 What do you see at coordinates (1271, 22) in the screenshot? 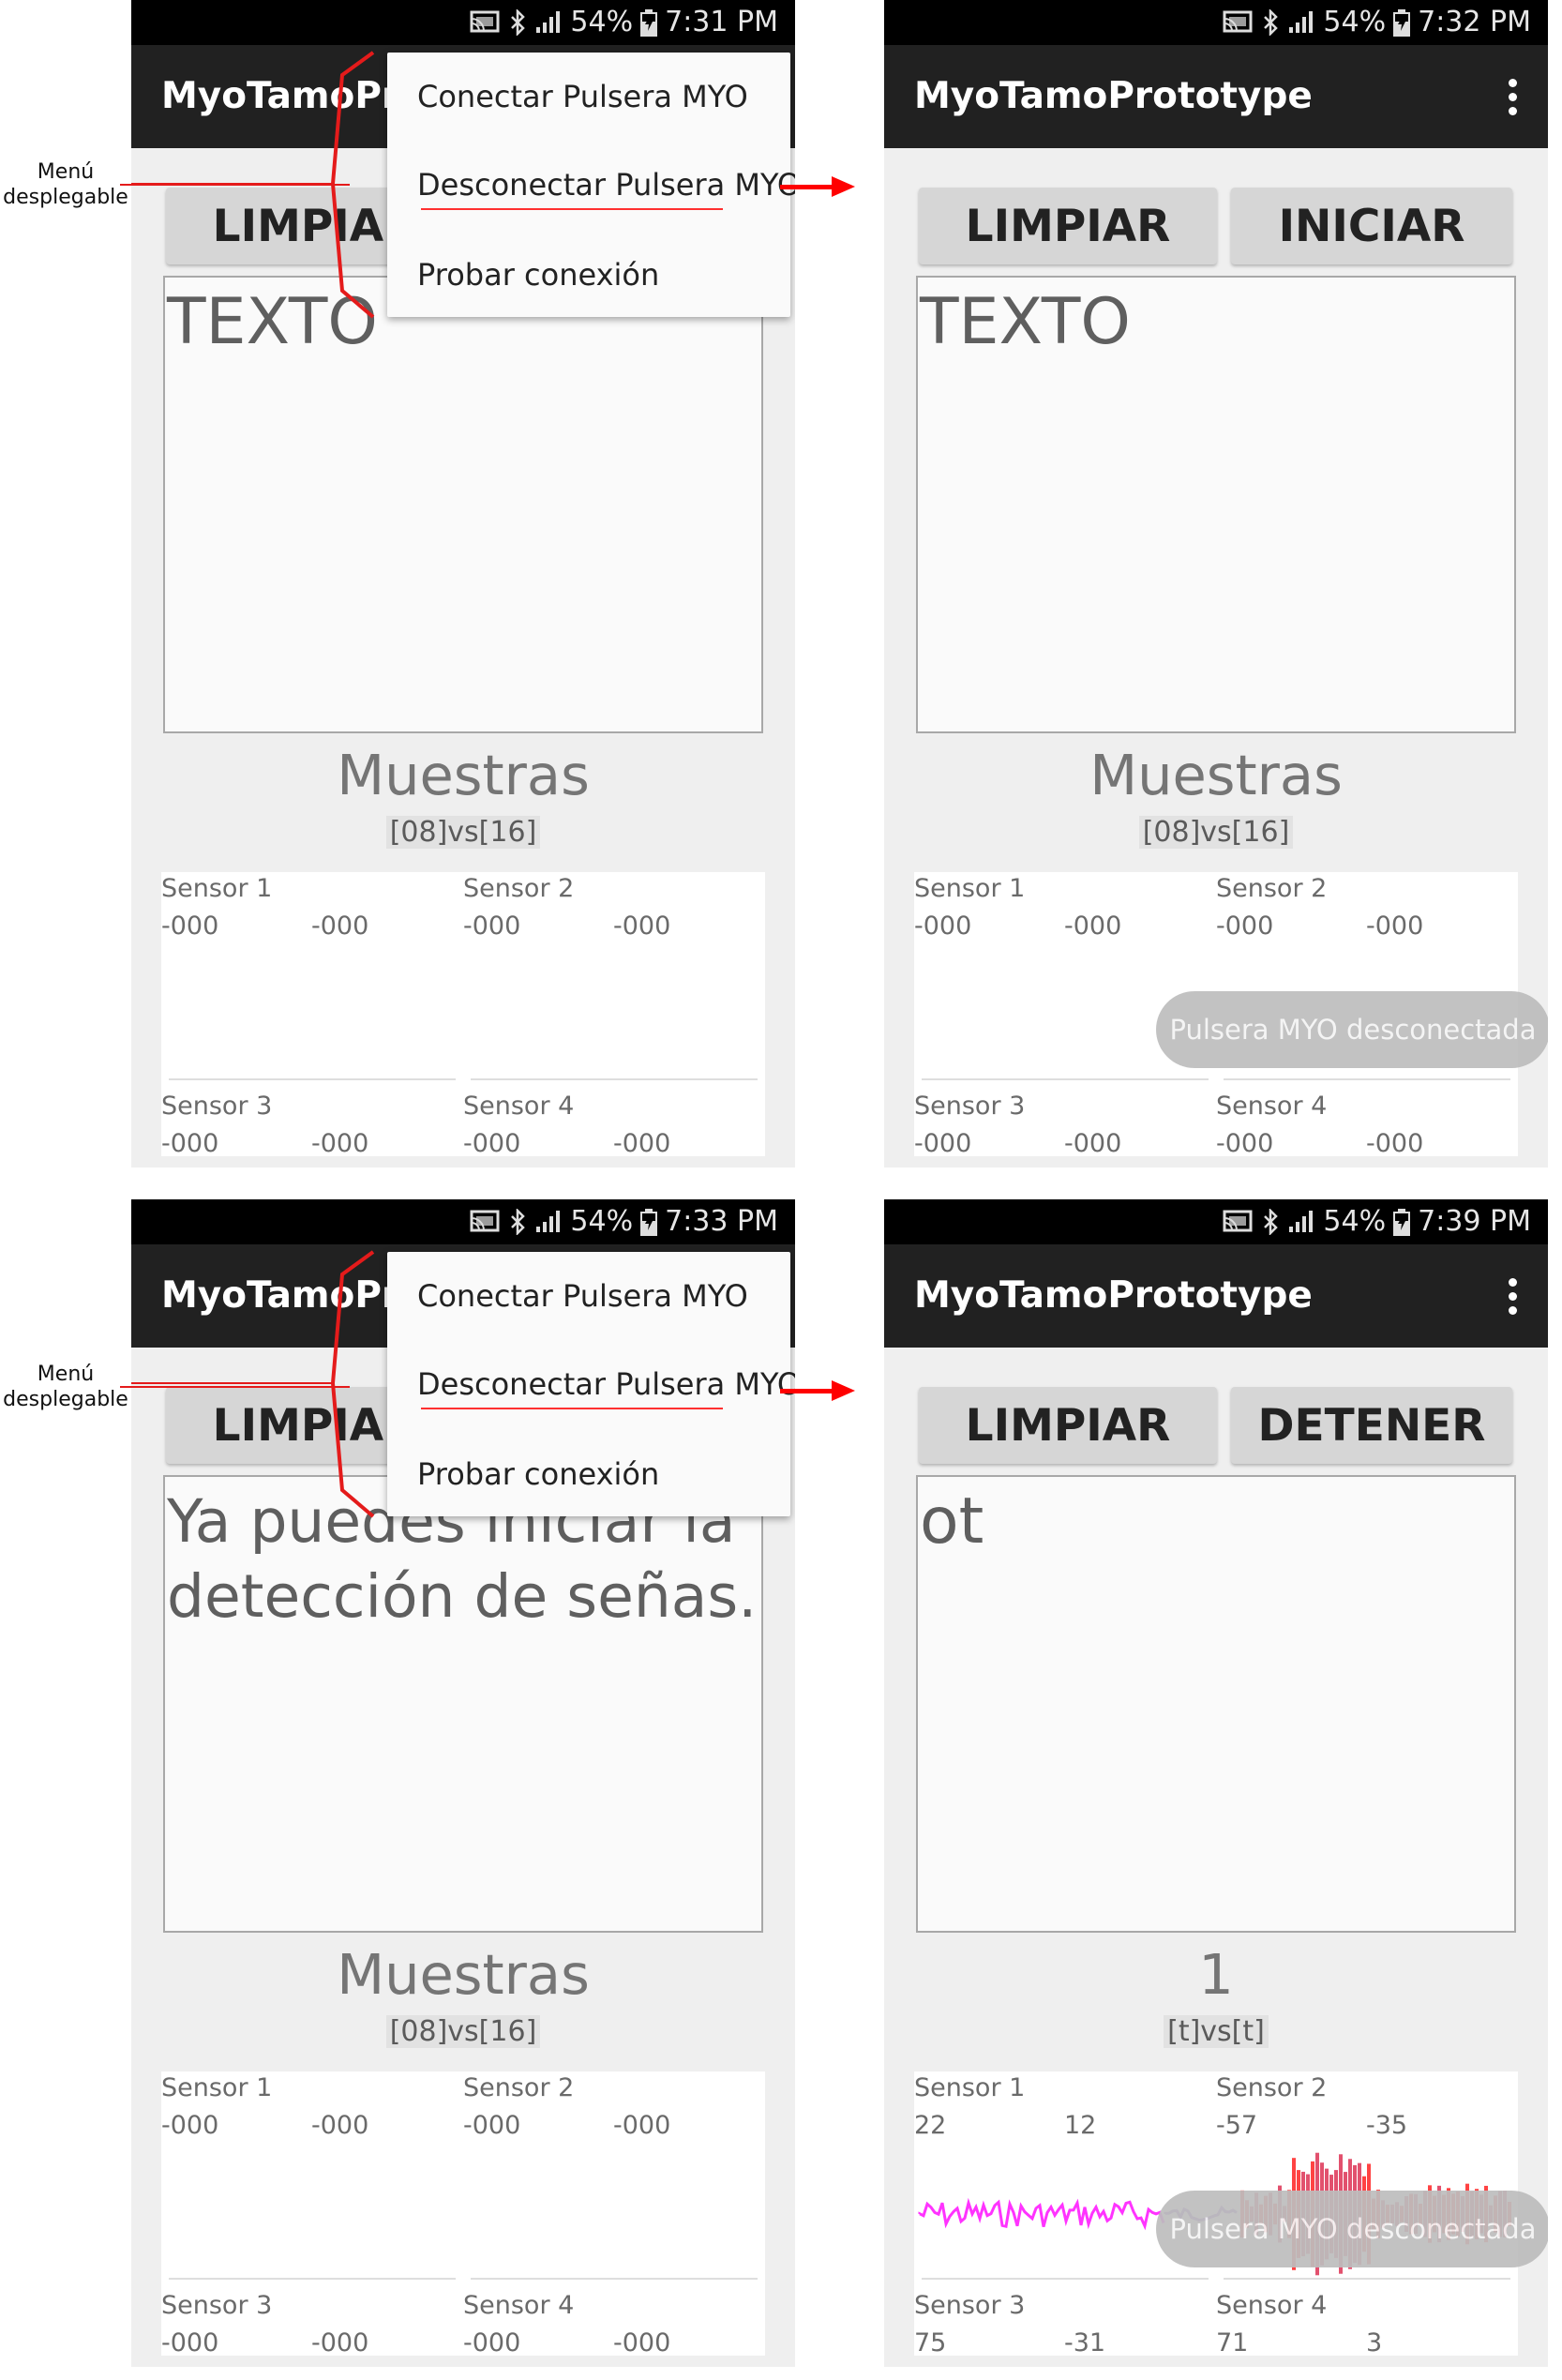
I see `bluetooth-icon` at bounding box center [1271, 22].